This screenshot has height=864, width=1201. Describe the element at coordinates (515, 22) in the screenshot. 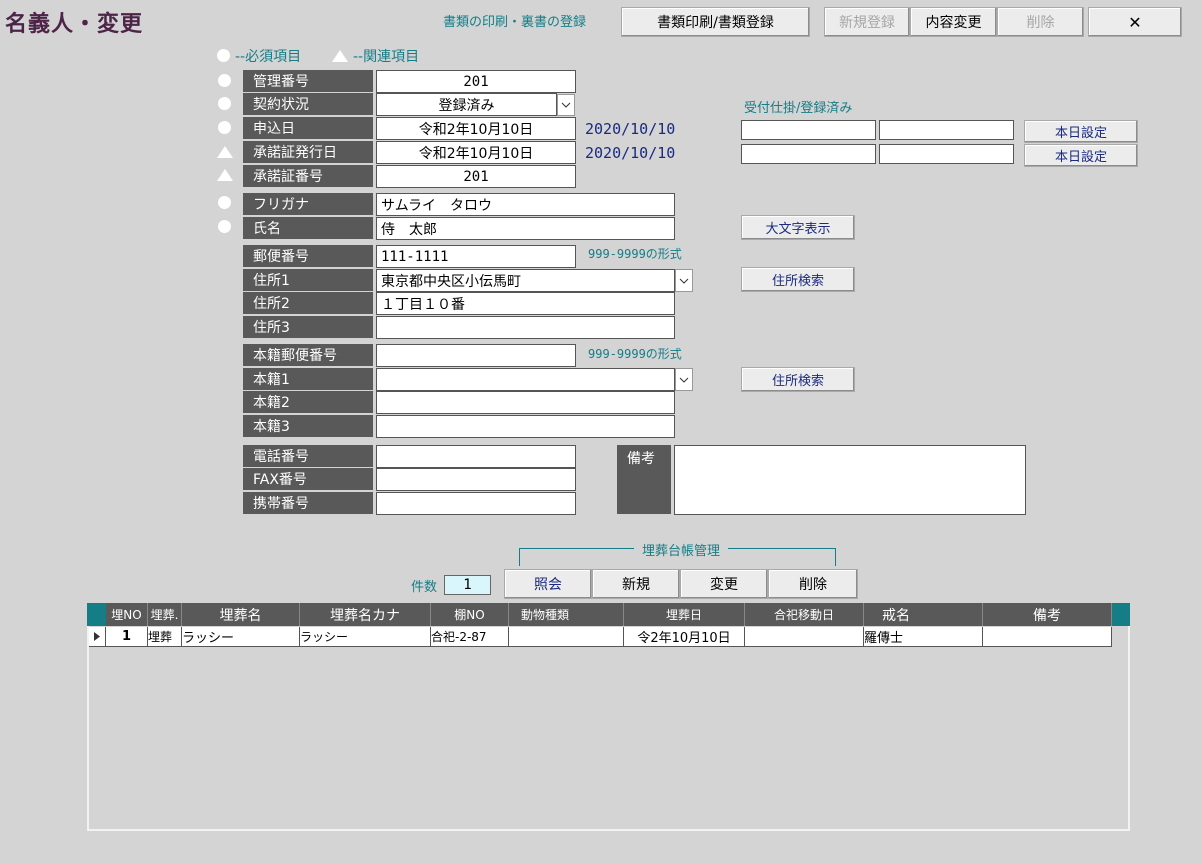

I see `print-caption: 書類の印刷・裏書の登録` at that location.